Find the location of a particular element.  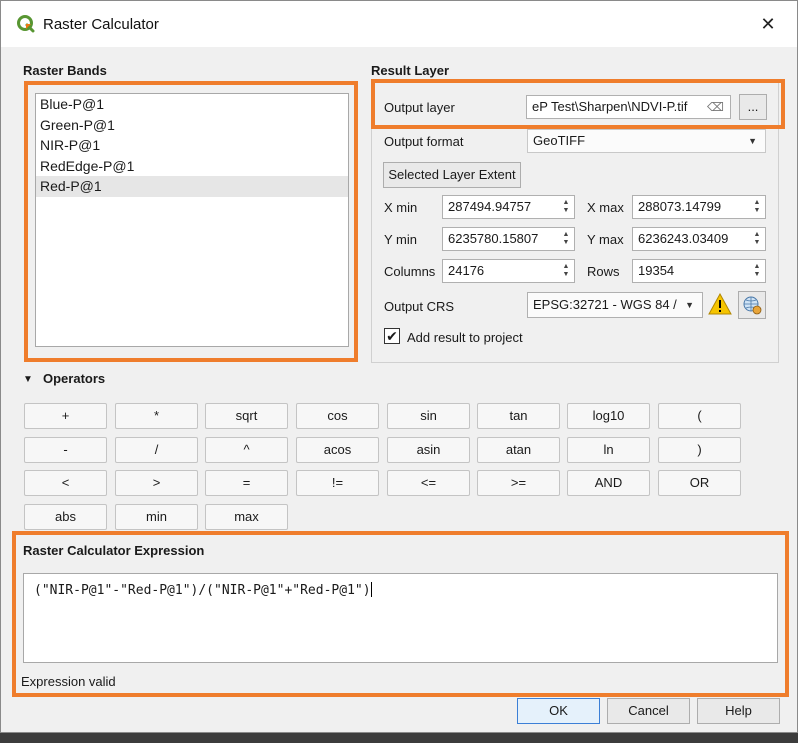

xmin-spinbox: 287494.94757 ▲ ▼ is located at coordinates (508, 207).